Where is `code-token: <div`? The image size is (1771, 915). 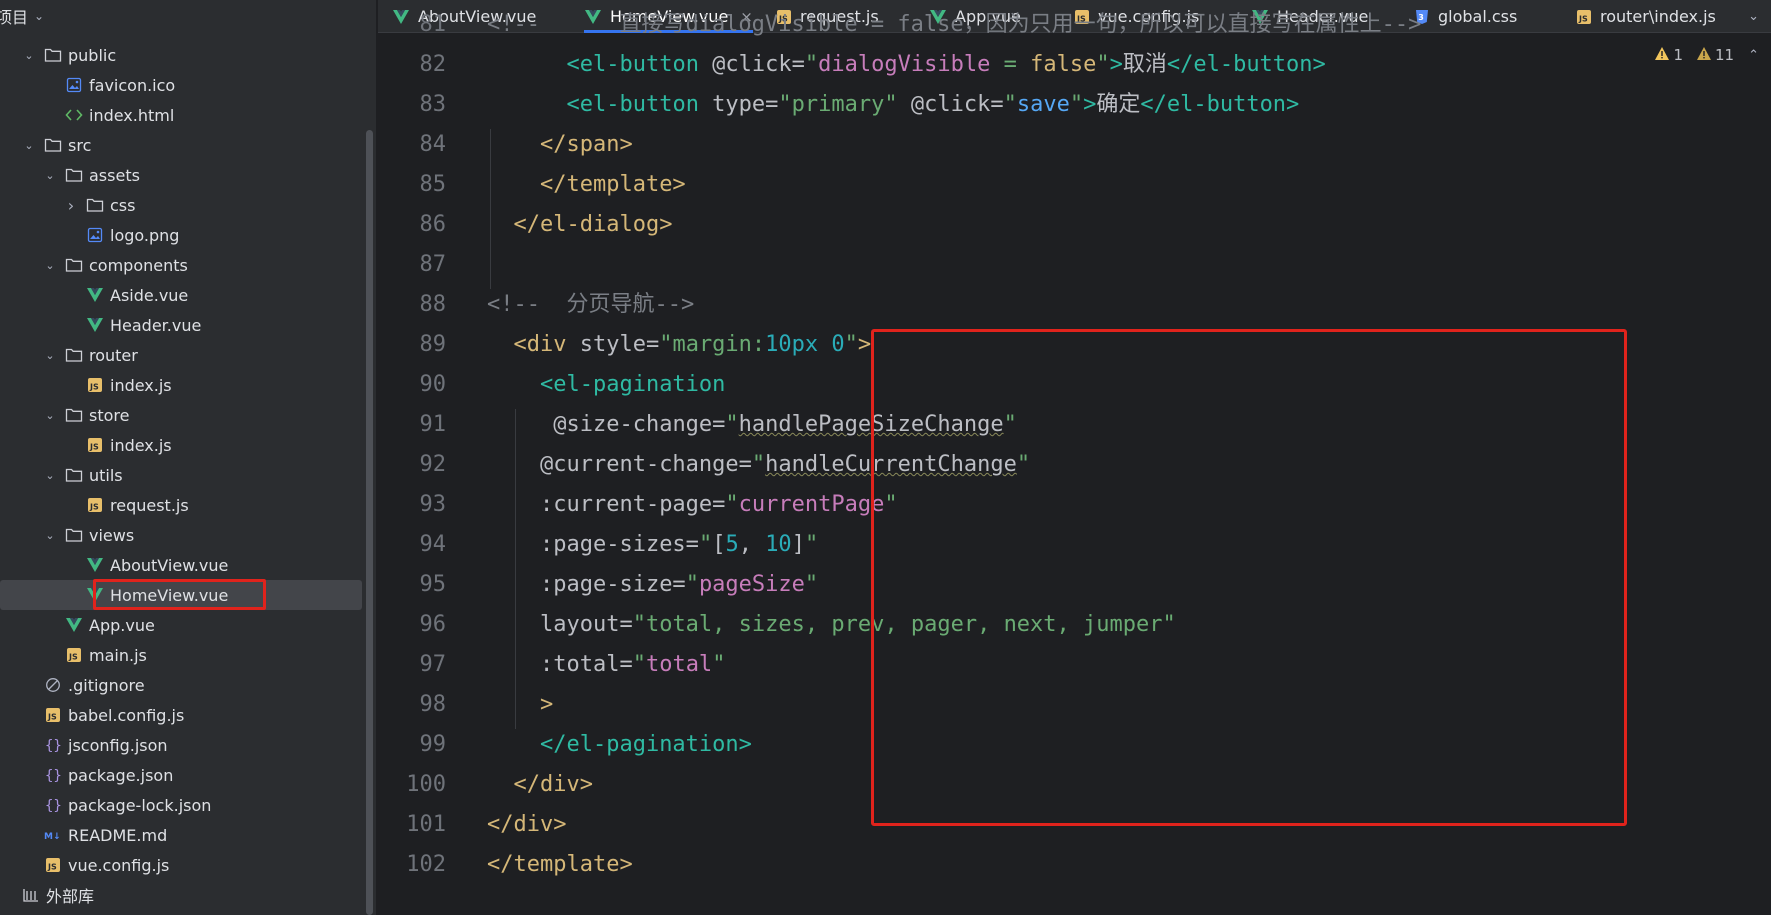 code-token: <div is located at coordinates (540, 344).